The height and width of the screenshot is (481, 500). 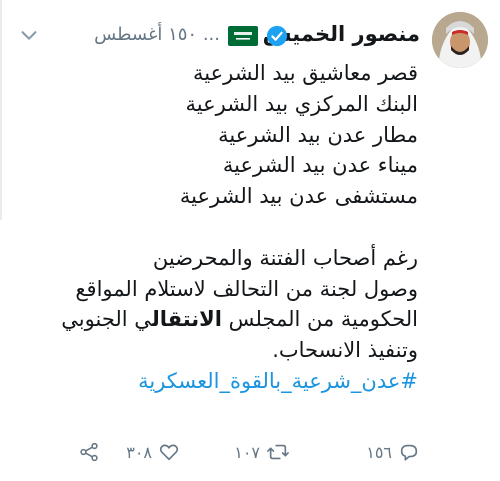 What do you see at coordinates (157, 34) in the screenshot?
I see `tweet-meta: ... ١٥٠ أغسطس` at bounding box center [157, 34].